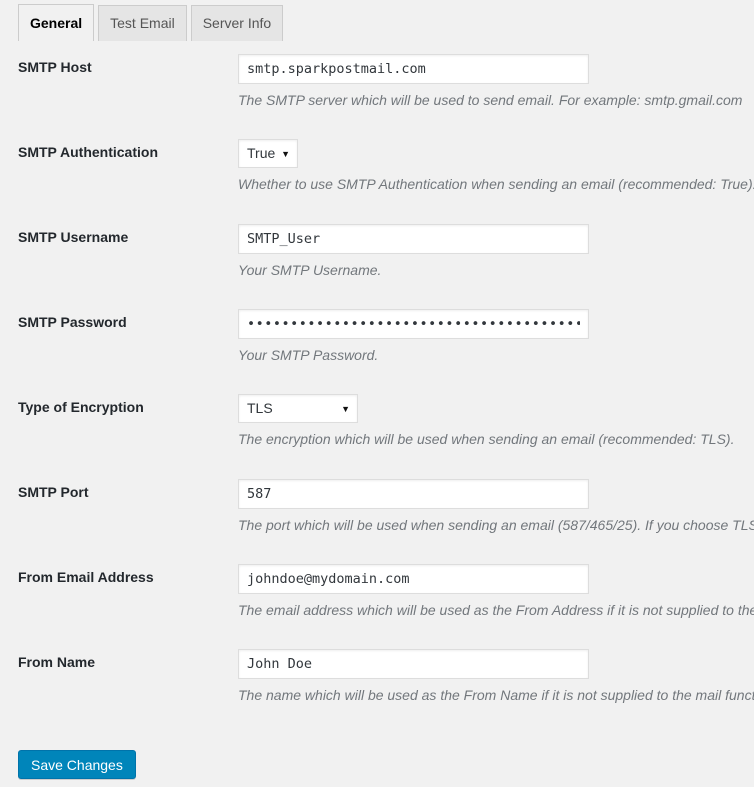  What do you see at coordinates (413, 494) in the screenshot?
I see `smtp-port-input` at bounding box center [413, 494].